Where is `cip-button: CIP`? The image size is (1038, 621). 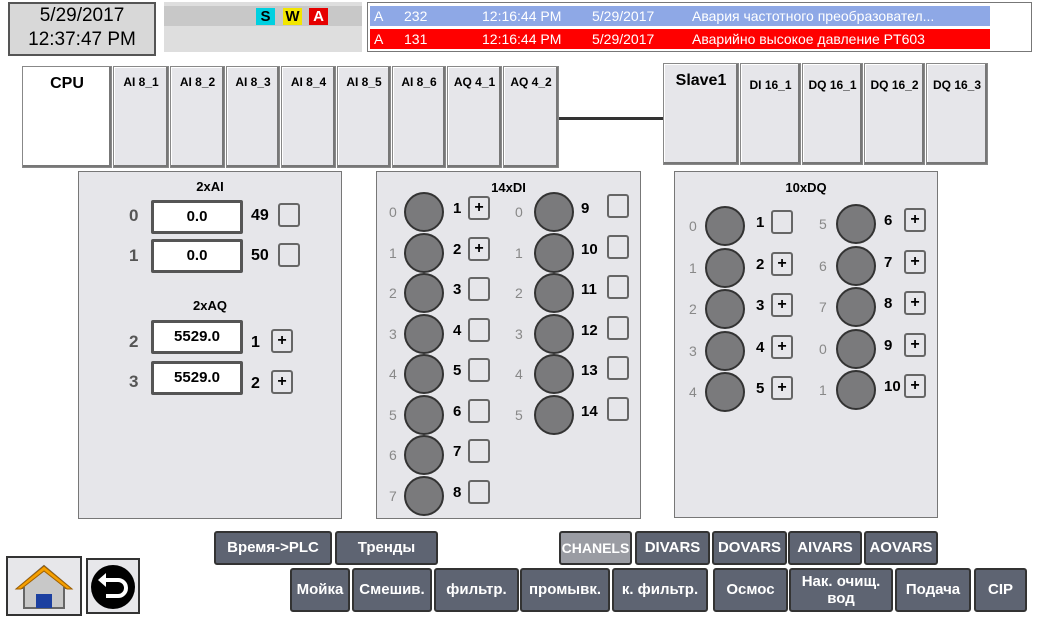 cip-button: CIP is located at coordinates (1000, 590).